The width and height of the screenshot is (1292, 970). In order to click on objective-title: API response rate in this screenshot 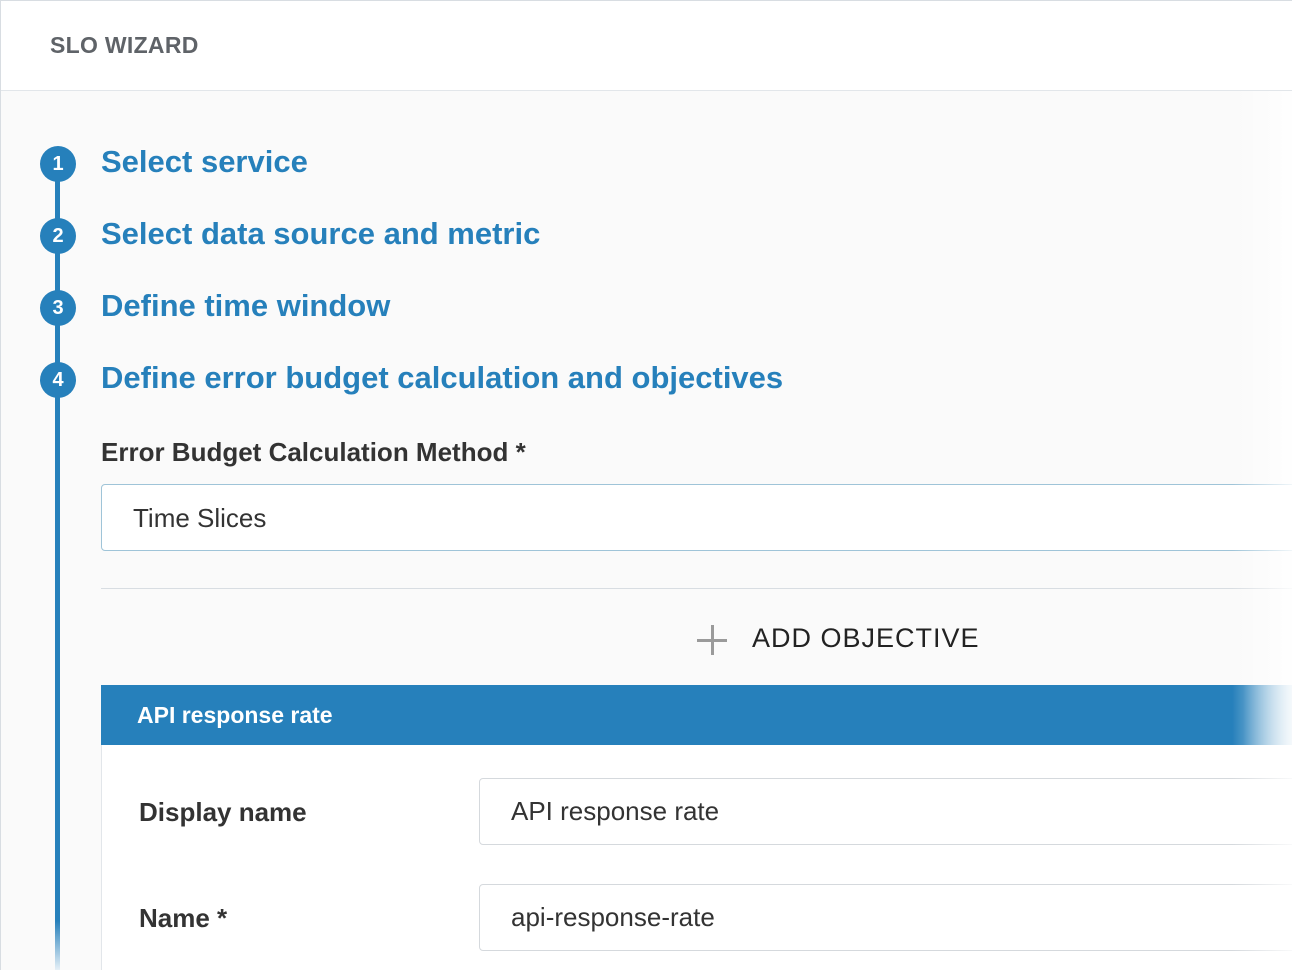, I will do `click(235, 715)`.